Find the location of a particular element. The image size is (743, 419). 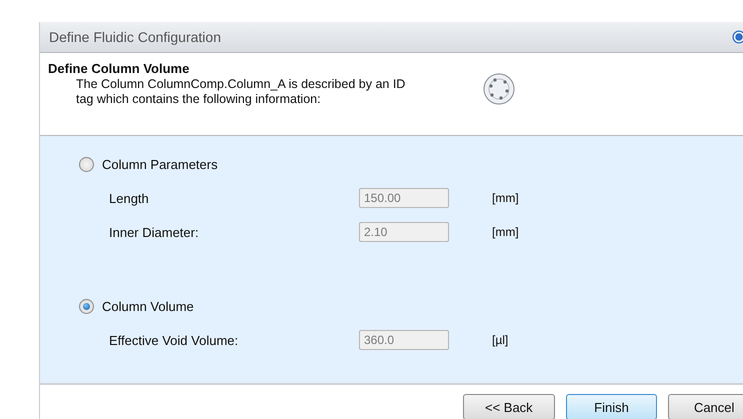

help-icon is located at coordinates (737, 37).